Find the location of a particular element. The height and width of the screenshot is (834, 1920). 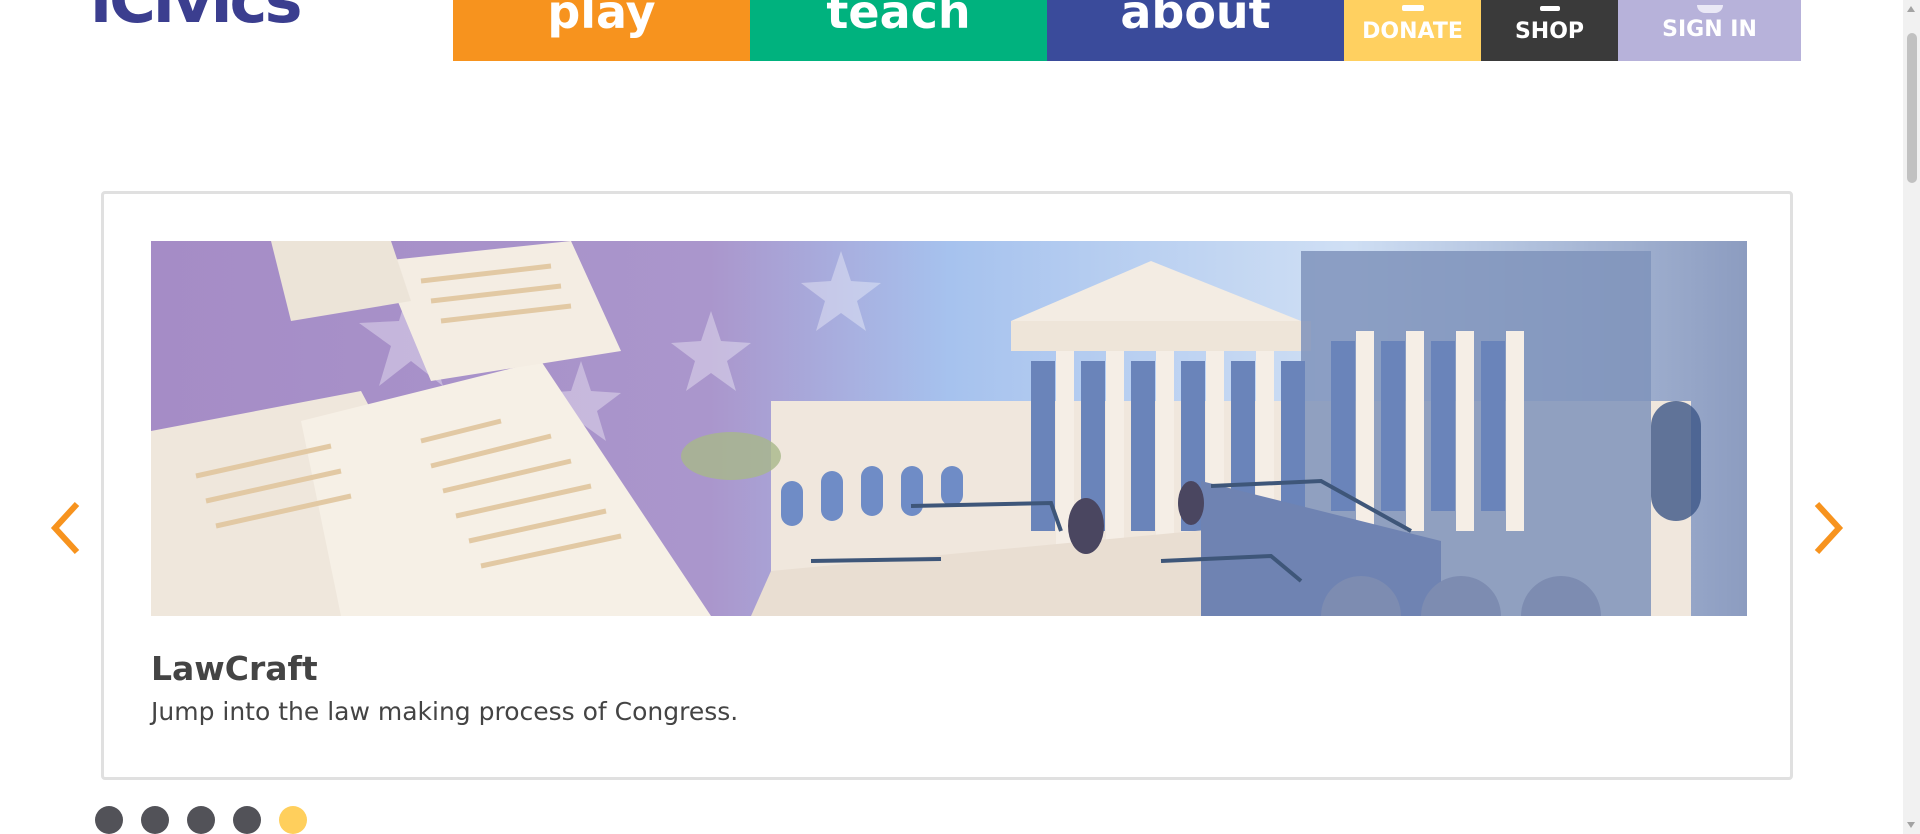

page-scrollbar is located at coordinates (1911, 417).